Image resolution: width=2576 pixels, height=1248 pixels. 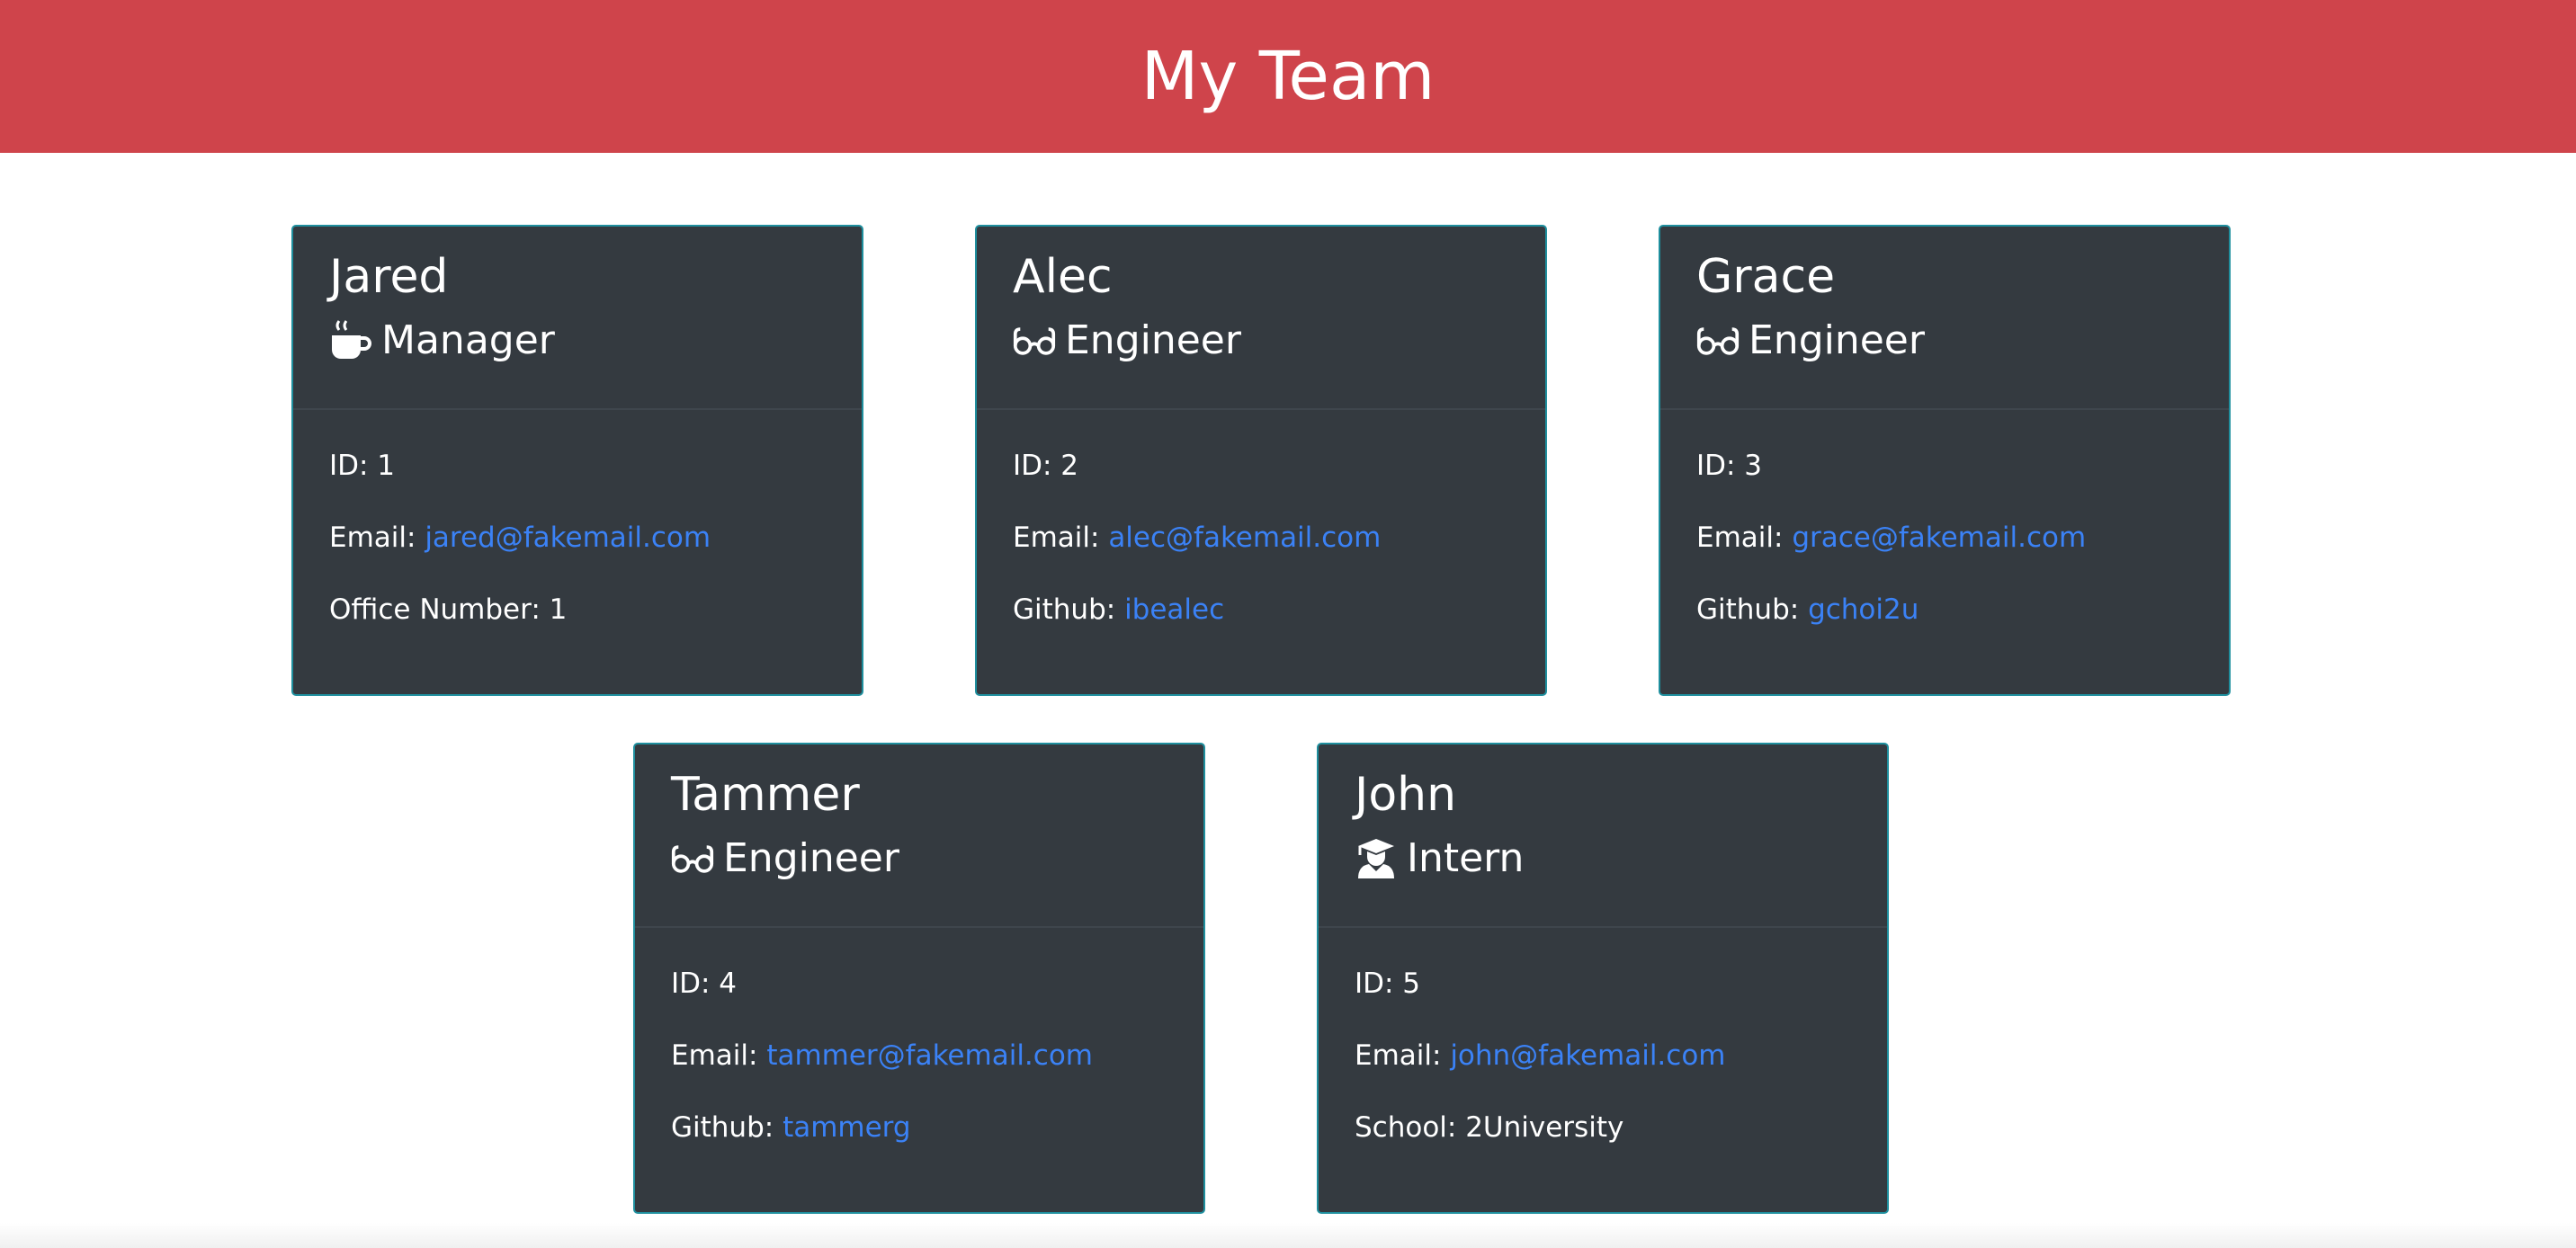 What do you see at coordinates (350, 341) in the screenshot?
I see `coffee-icon` at bounding box center [350, 341].